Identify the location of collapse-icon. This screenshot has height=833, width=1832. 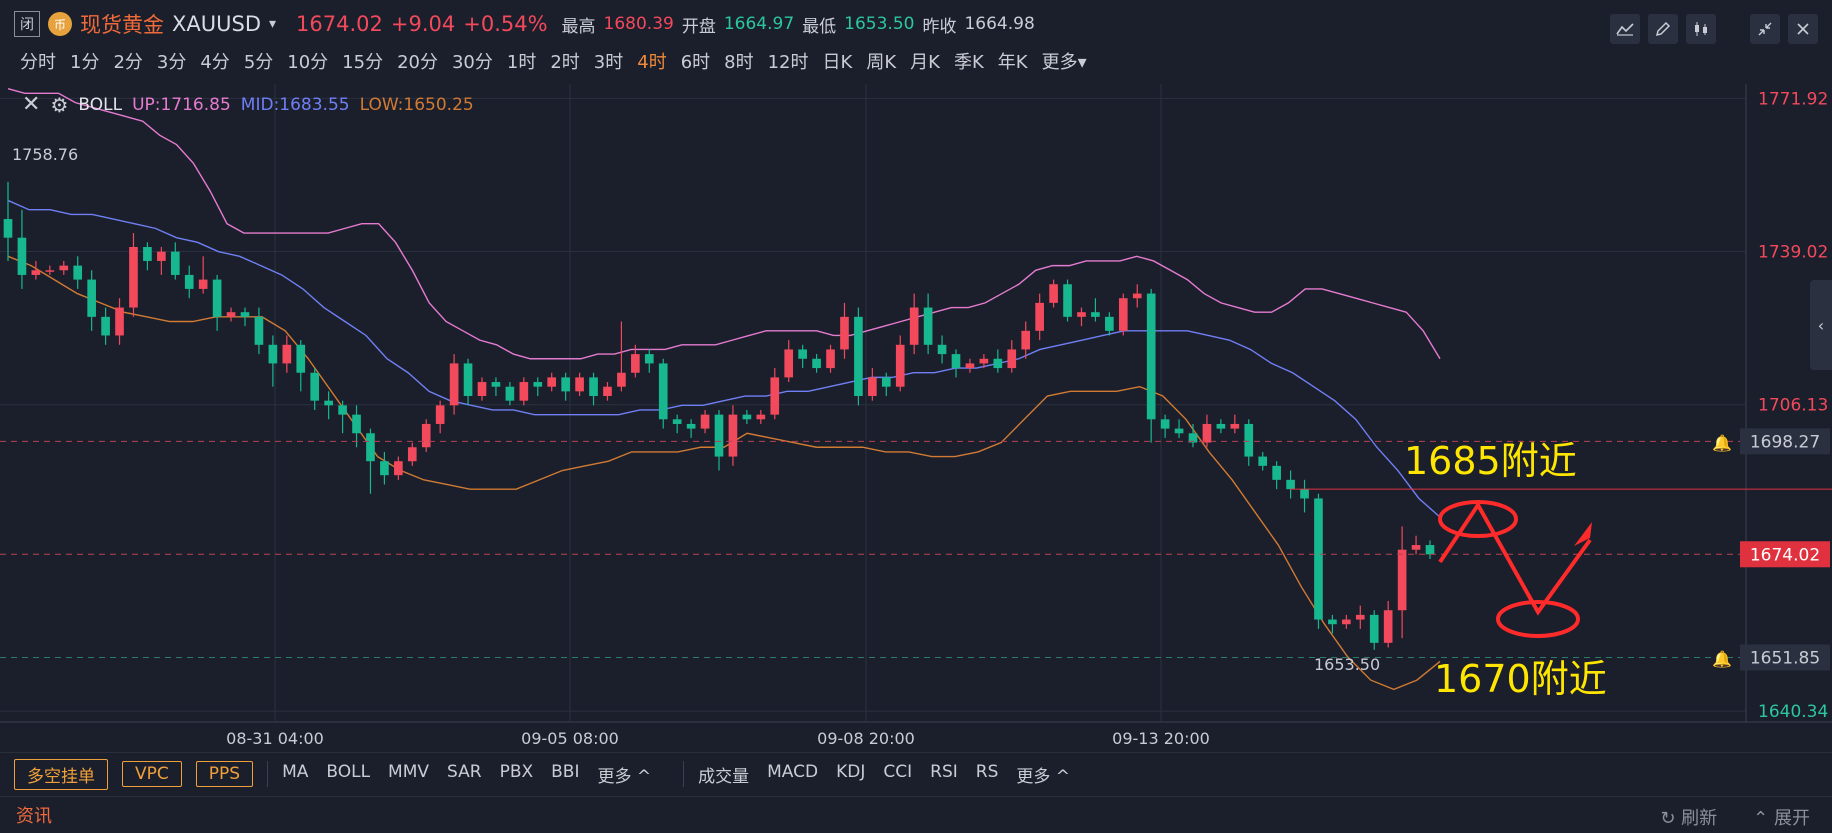
(1765, 29).